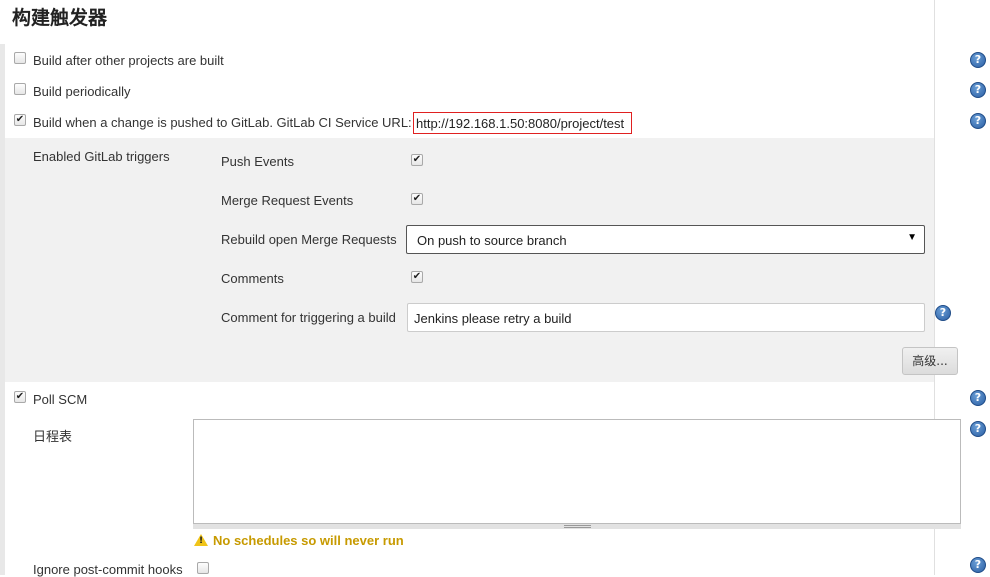  Describe the element at coordinates (308, 540) in the screenshot. I see `schedule-warning: No schedules so will never run` at that location.